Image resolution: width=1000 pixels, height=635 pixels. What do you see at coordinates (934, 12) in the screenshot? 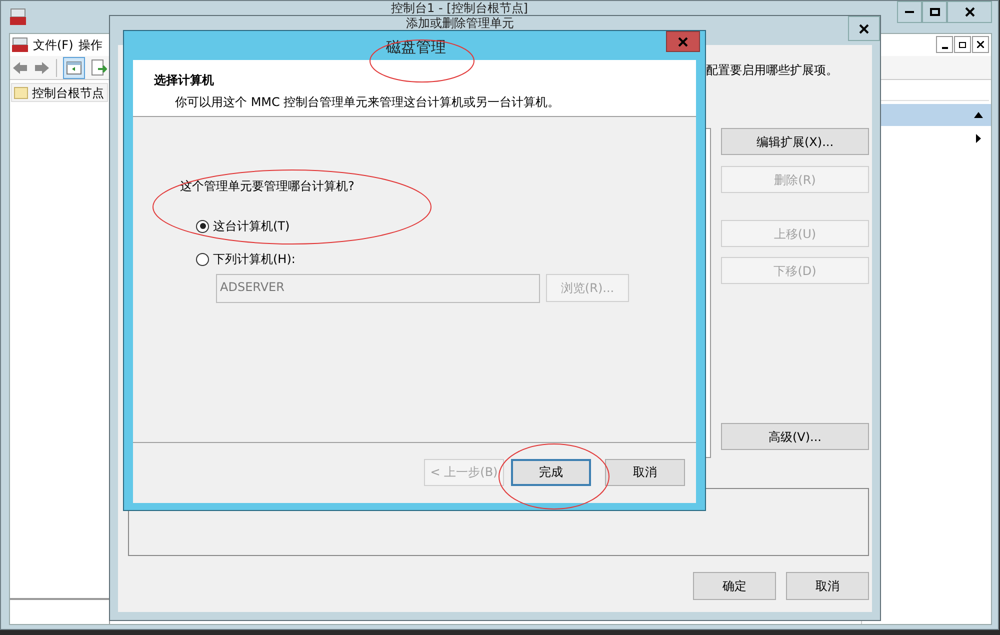
I see `maximize-button` at bounding box center [934, 12].